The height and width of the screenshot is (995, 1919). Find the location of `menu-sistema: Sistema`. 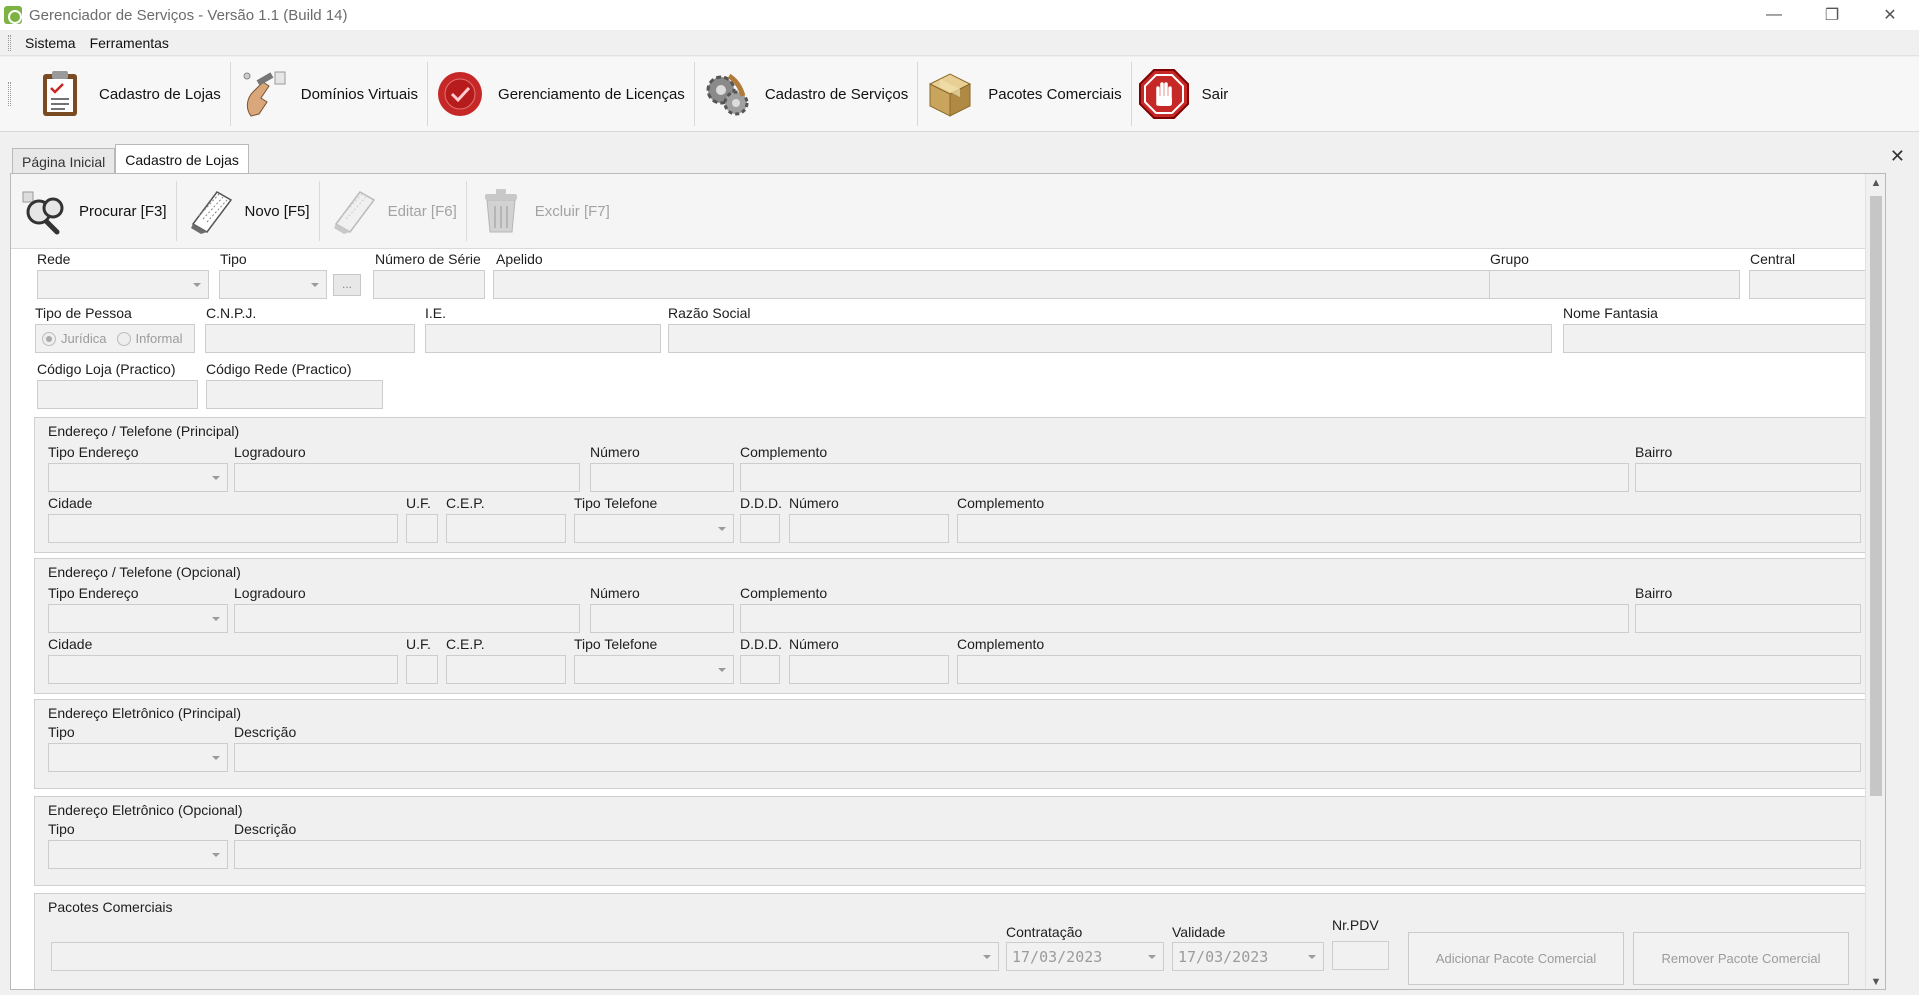

menu-sistema: Sistema is located at coordinates (50, 43).